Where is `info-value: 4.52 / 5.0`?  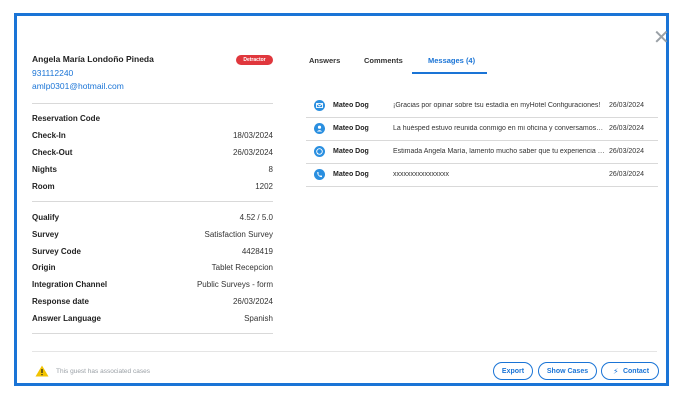 info-value: 4.52 / 5.0 is located at coordinates (256, 217).